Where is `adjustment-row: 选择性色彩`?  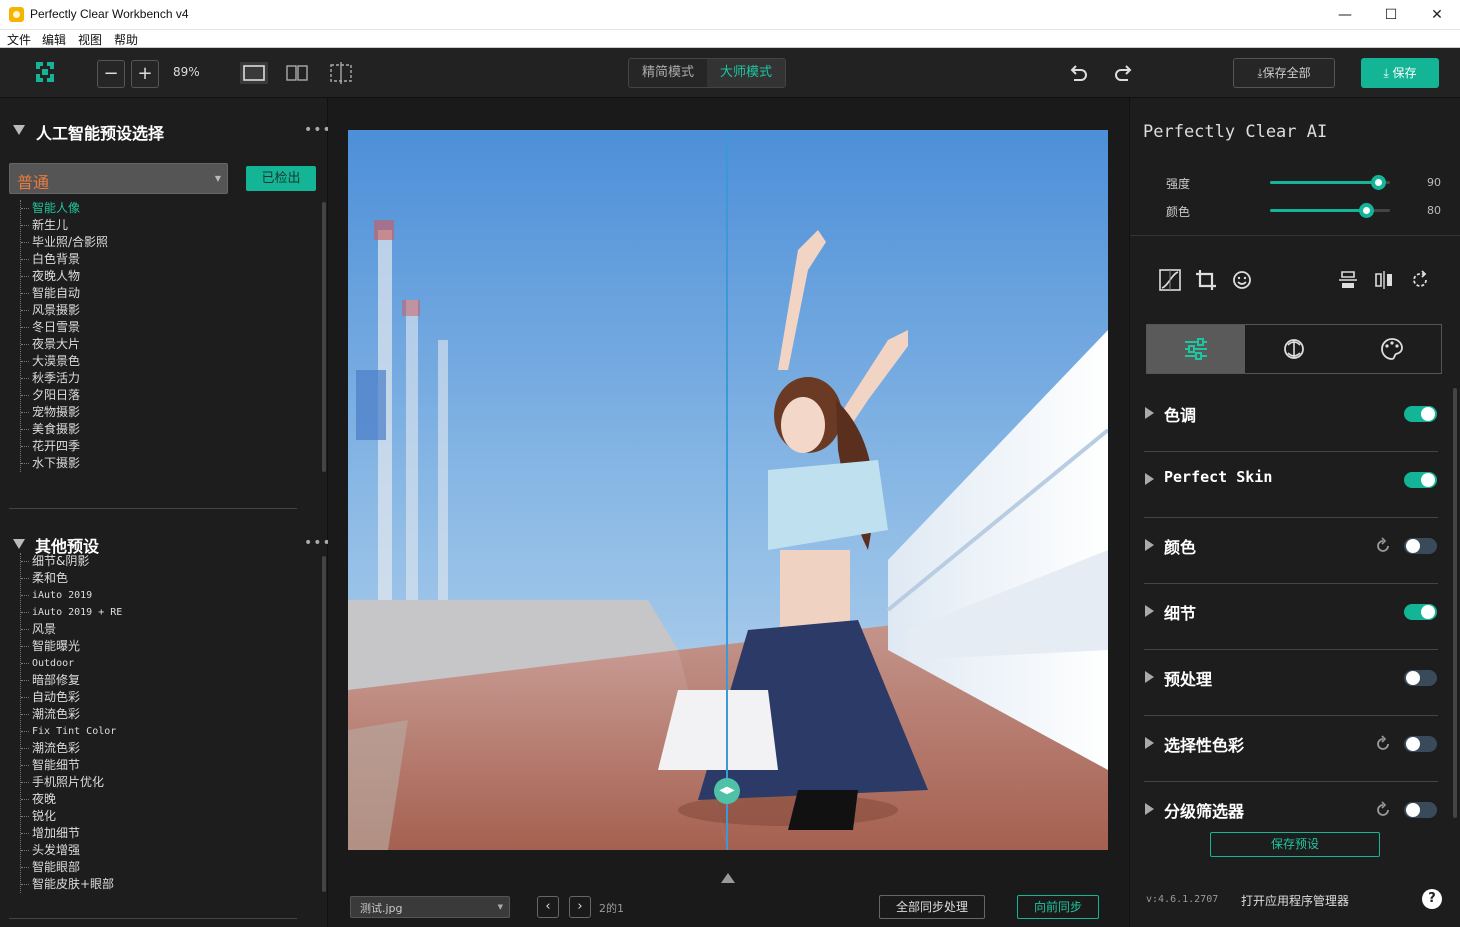 adjustment-row: 选择性色彩 is located at coordinates (1291, 749).